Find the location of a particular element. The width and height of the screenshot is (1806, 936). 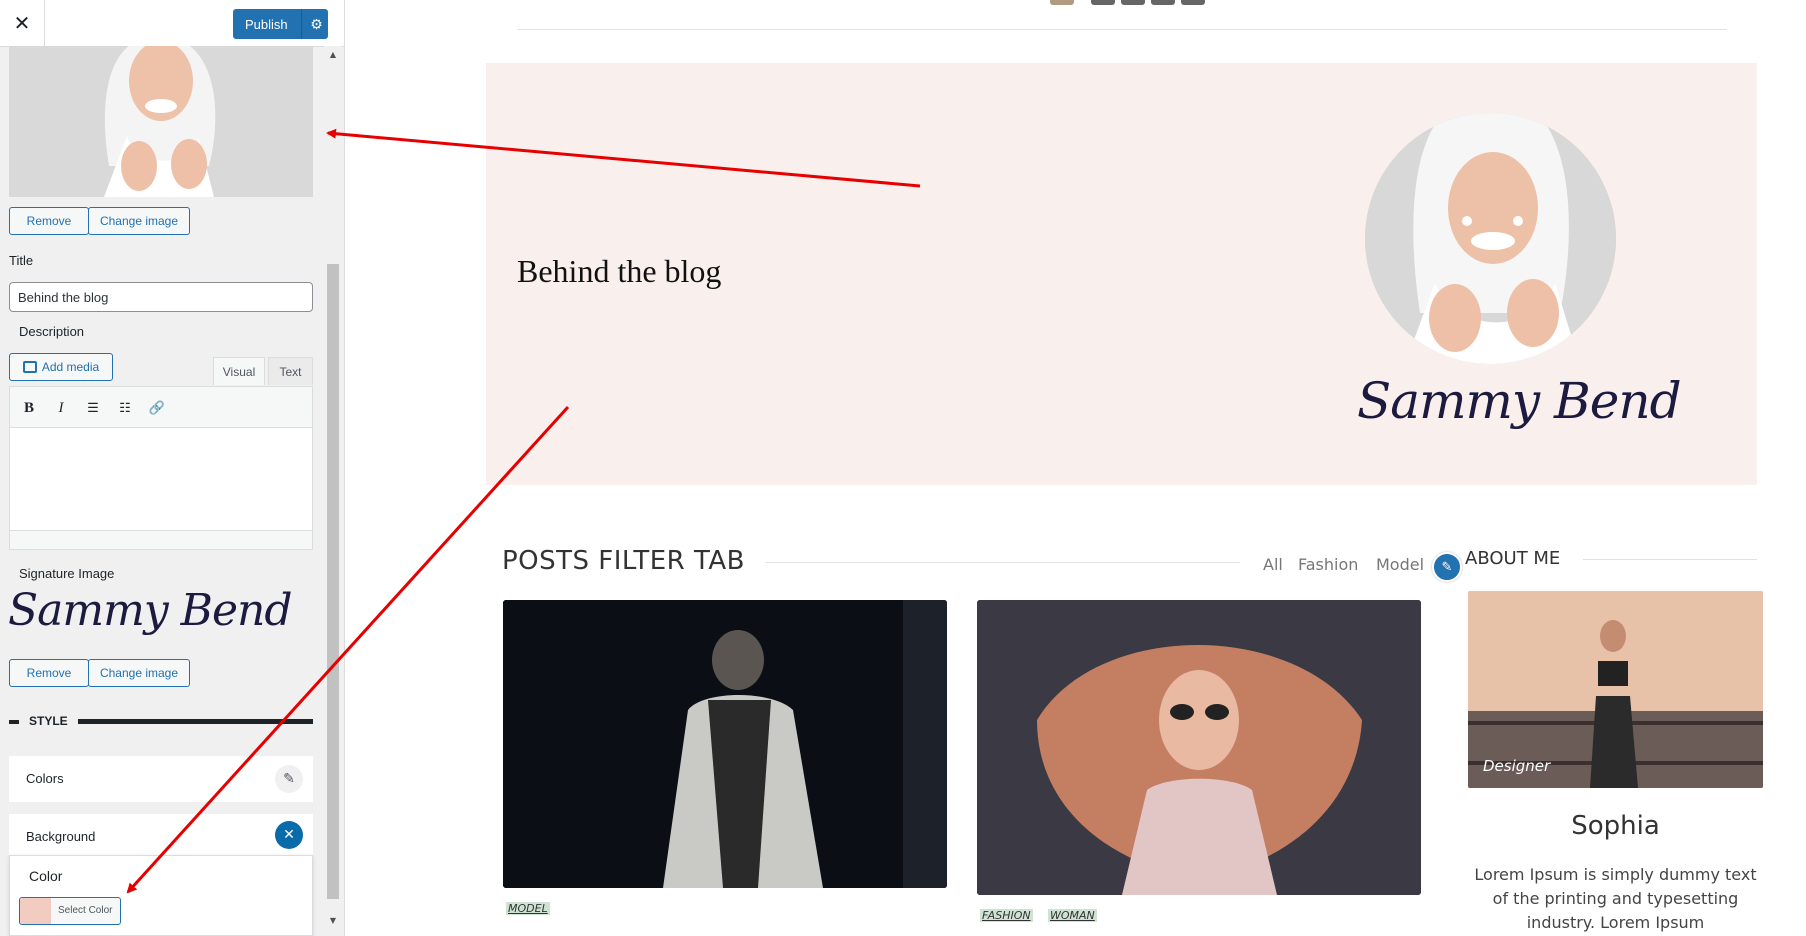

editor-resize-handle is located at coordinates (161, 540).